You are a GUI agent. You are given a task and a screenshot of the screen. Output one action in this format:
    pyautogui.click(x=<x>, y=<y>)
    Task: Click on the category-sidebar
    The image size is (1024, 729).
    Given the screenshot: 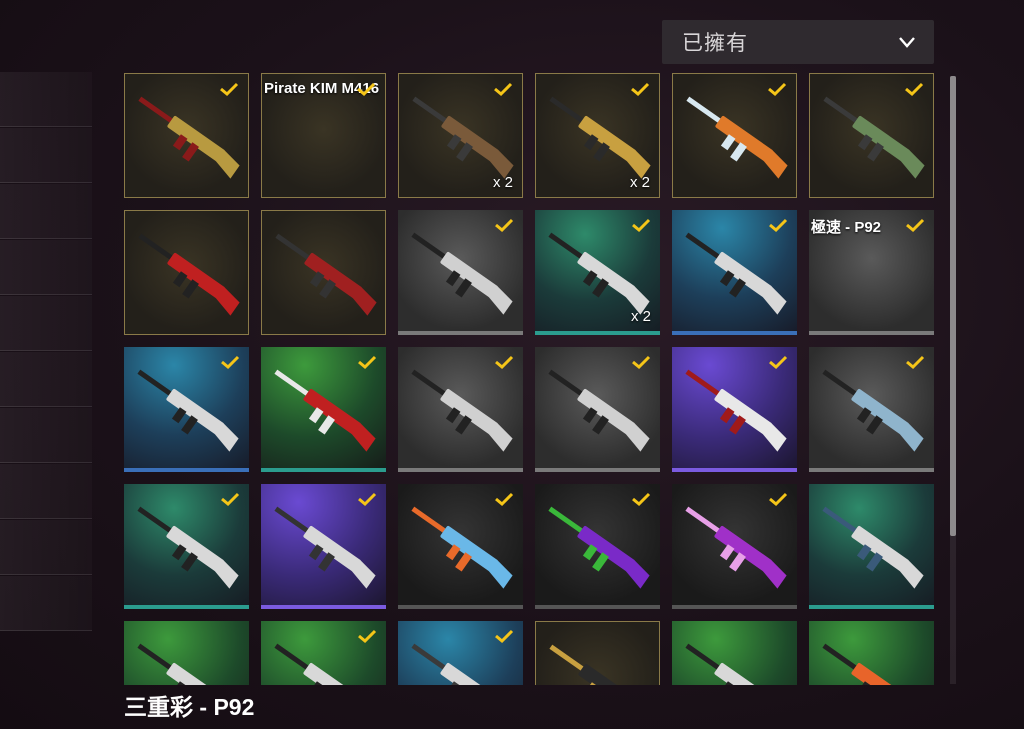 What is the action you would take?
    pyautogui.click(x=46, y=352)
    